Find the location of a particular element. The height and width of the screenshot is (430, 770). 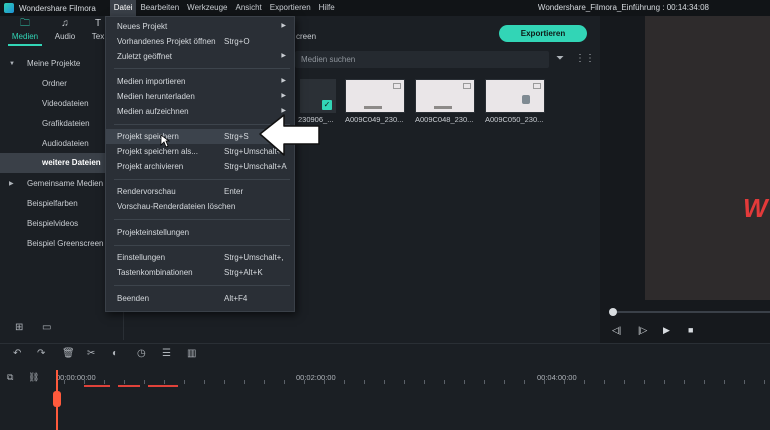

menu-item-neues-projekt: Neues Projekt ▶ is located at coordinates (200, 26).